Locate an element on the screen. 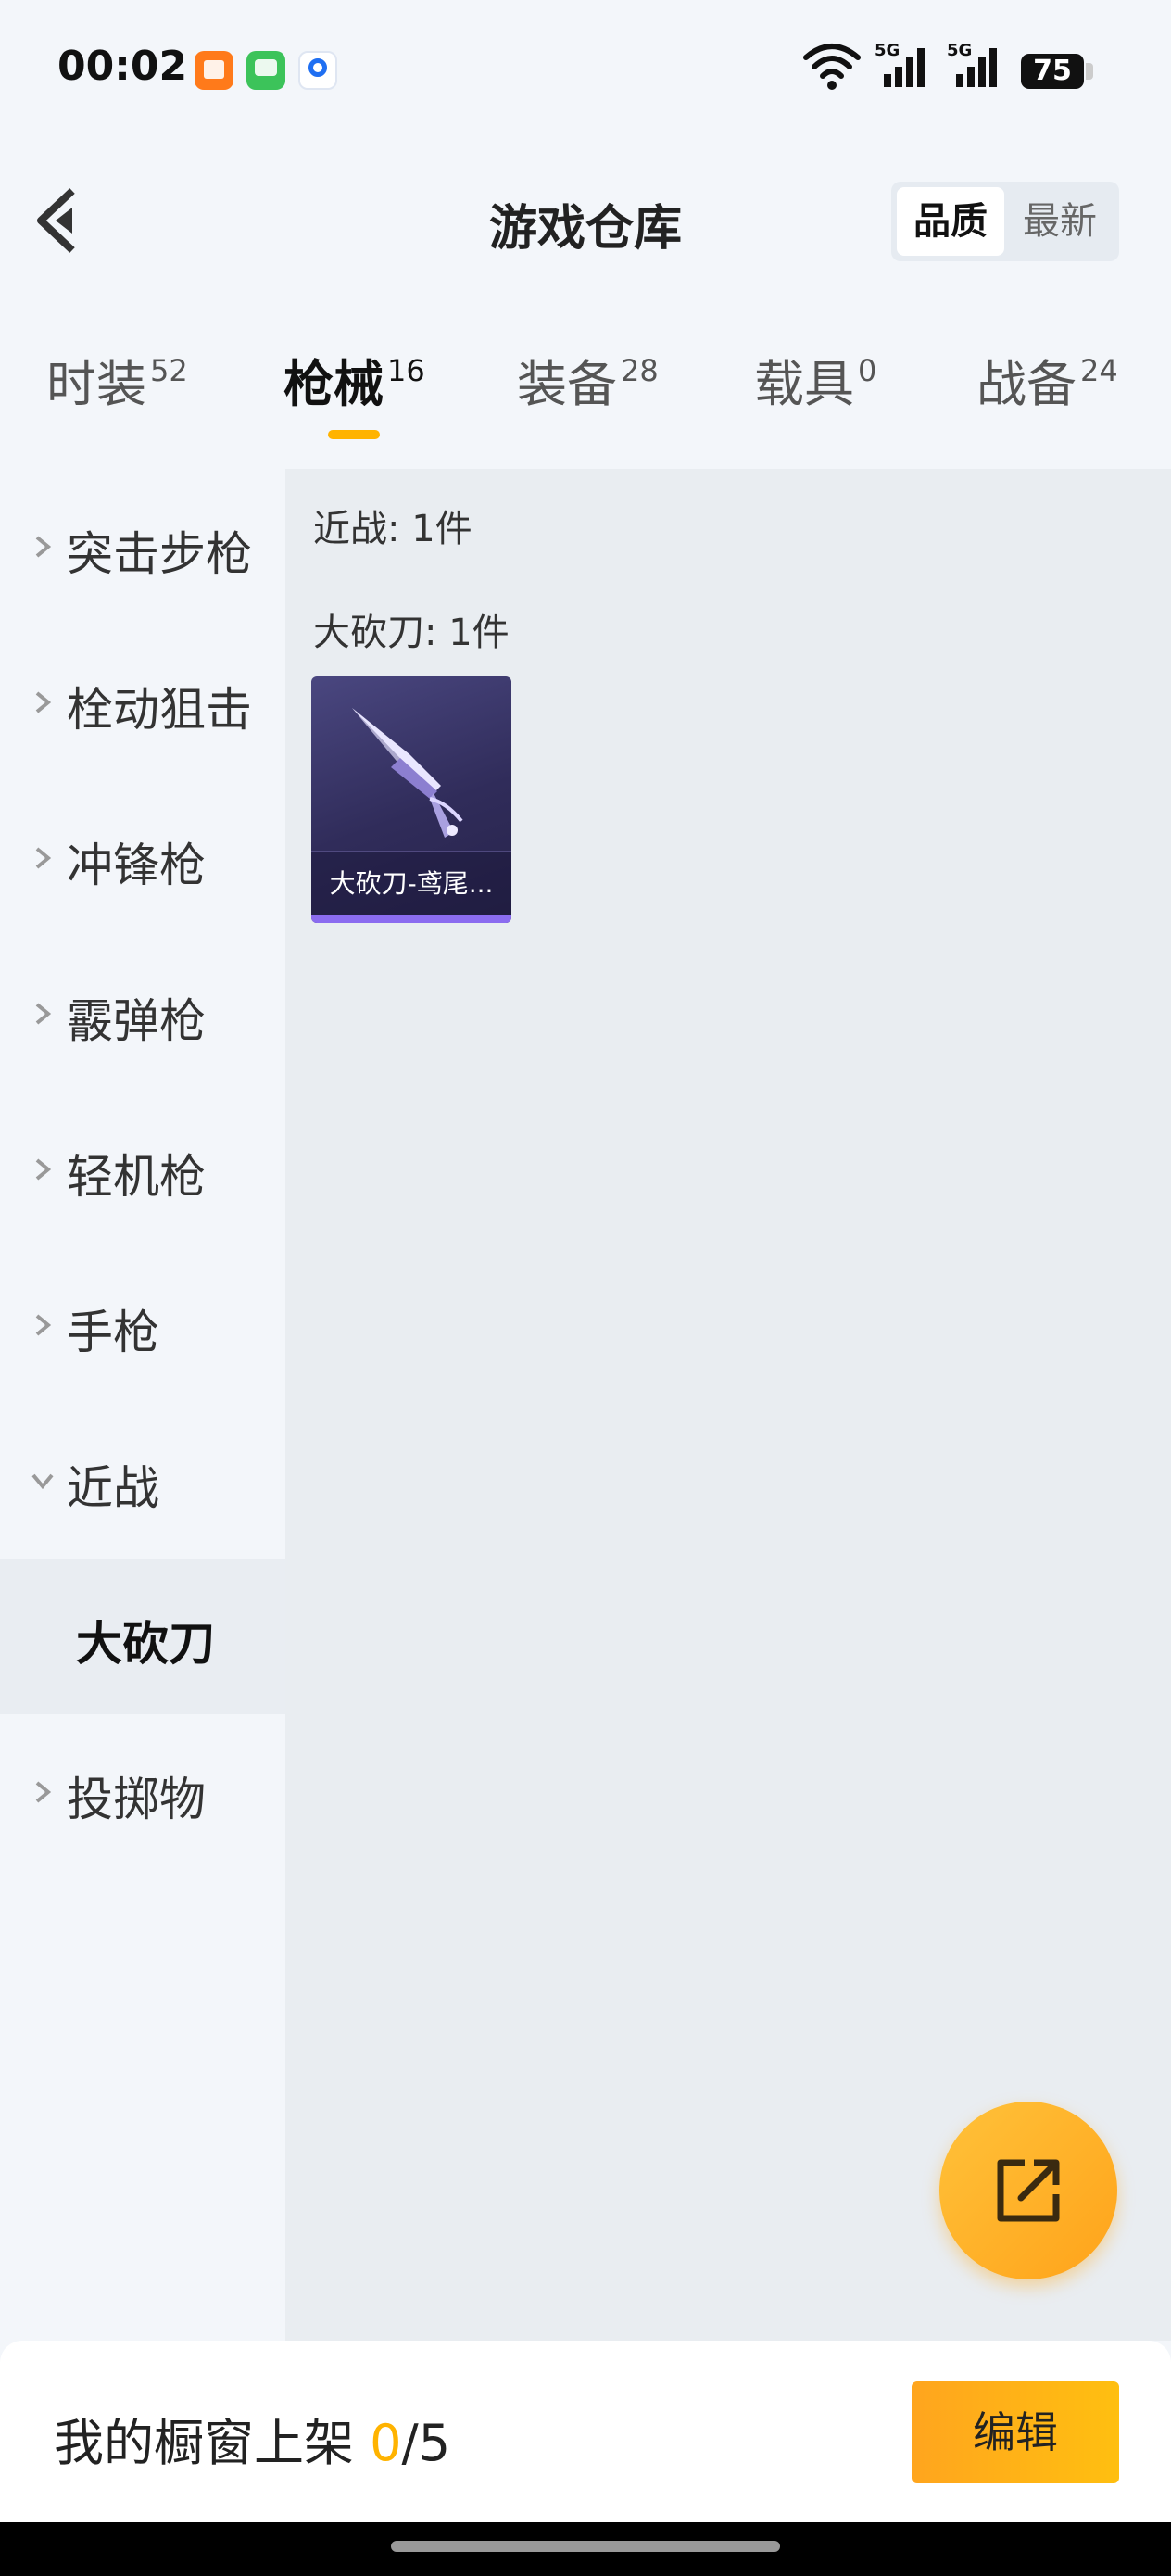  tab-count: 52 is located at coordinates (169, 370).